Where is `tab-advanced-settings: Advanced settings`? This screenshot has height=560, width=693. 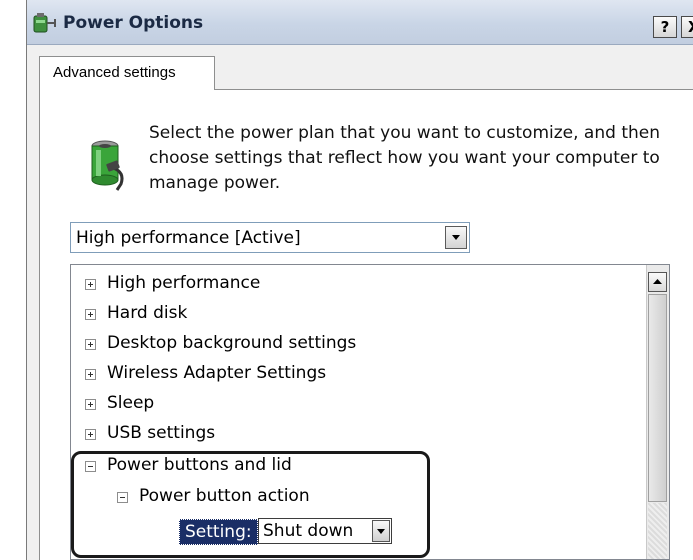
tab-advanced-settings: Advanced settings is located at coordinates (127, 73).